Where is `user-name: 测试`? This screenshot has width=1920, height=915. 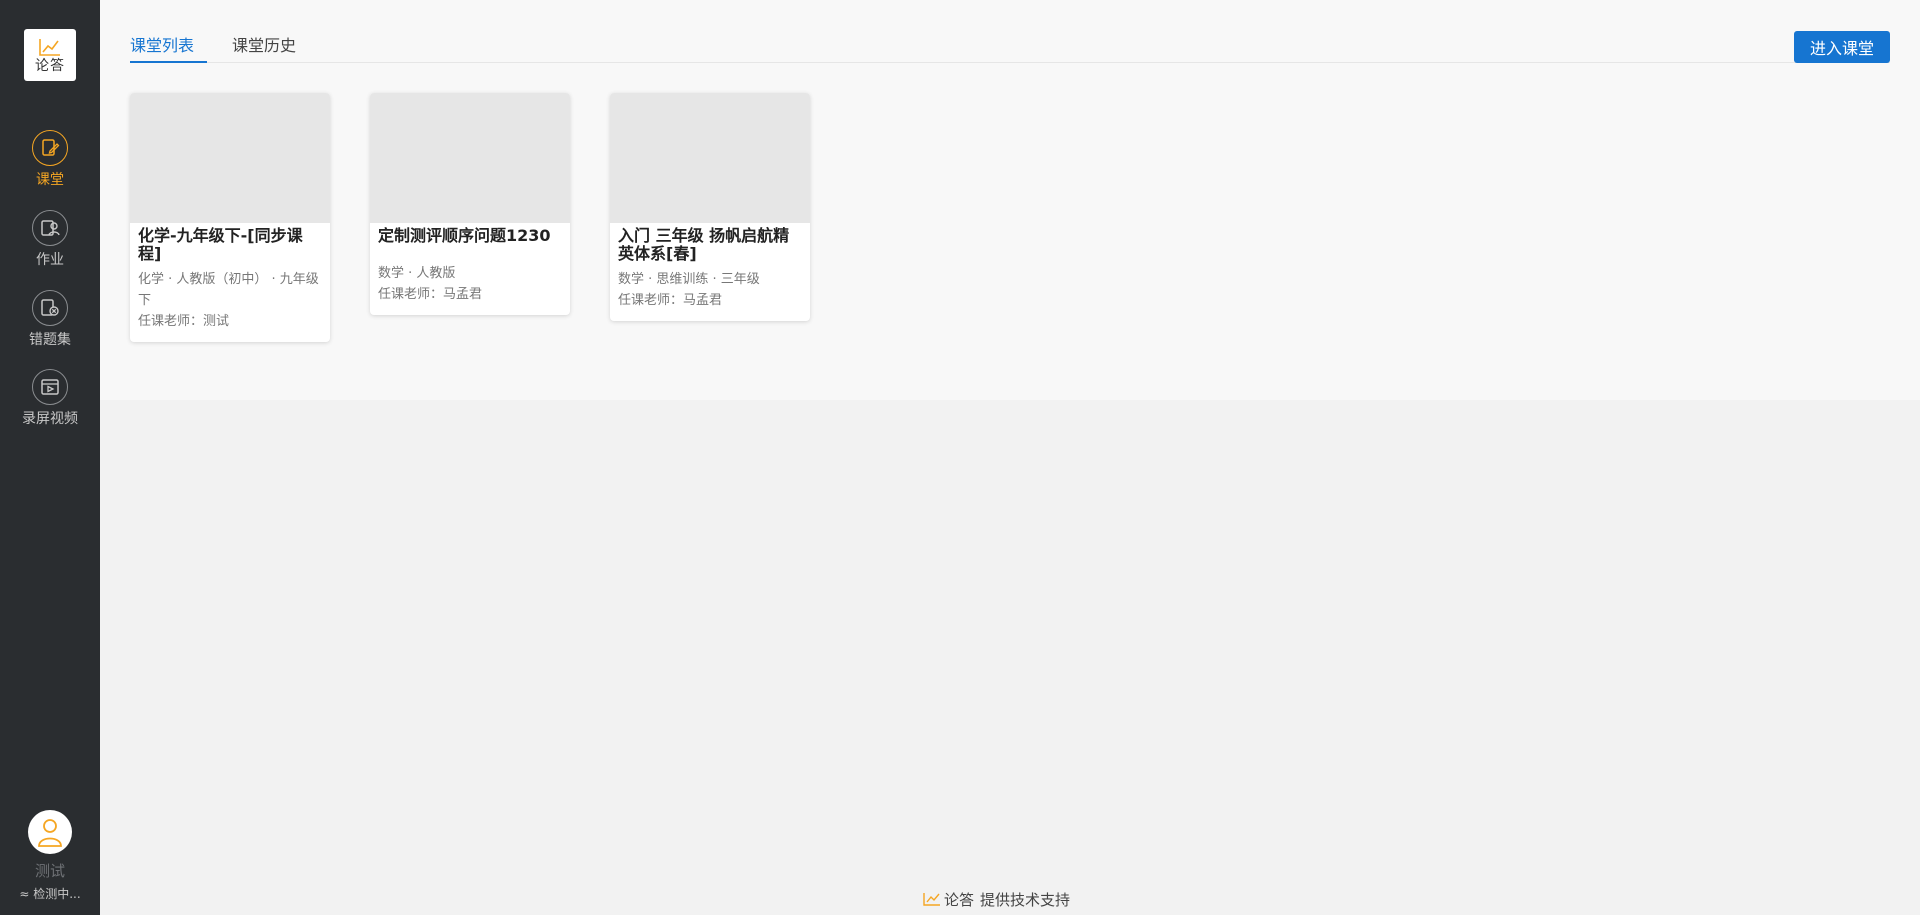 user-name: 测试 is located at coordinates (49, 871).